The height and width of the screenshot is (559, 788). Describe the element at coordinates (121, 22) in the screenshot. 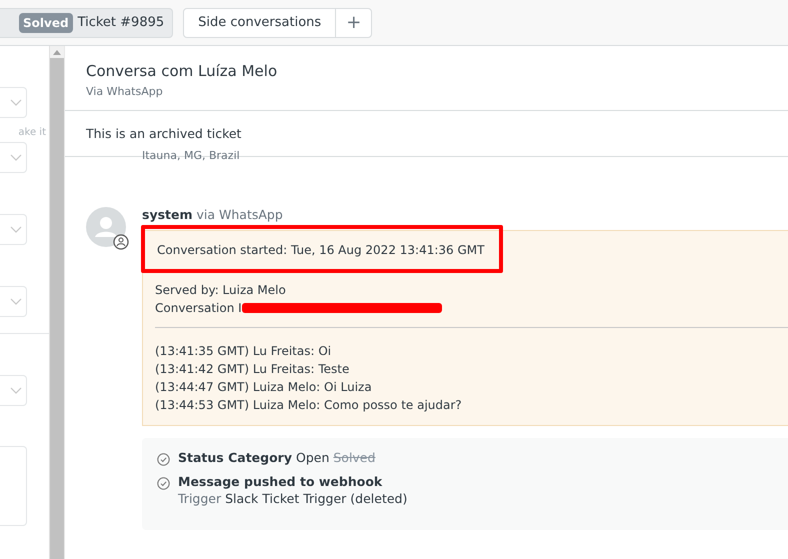

I see `ticket-label: Ticket #9895` at that location.